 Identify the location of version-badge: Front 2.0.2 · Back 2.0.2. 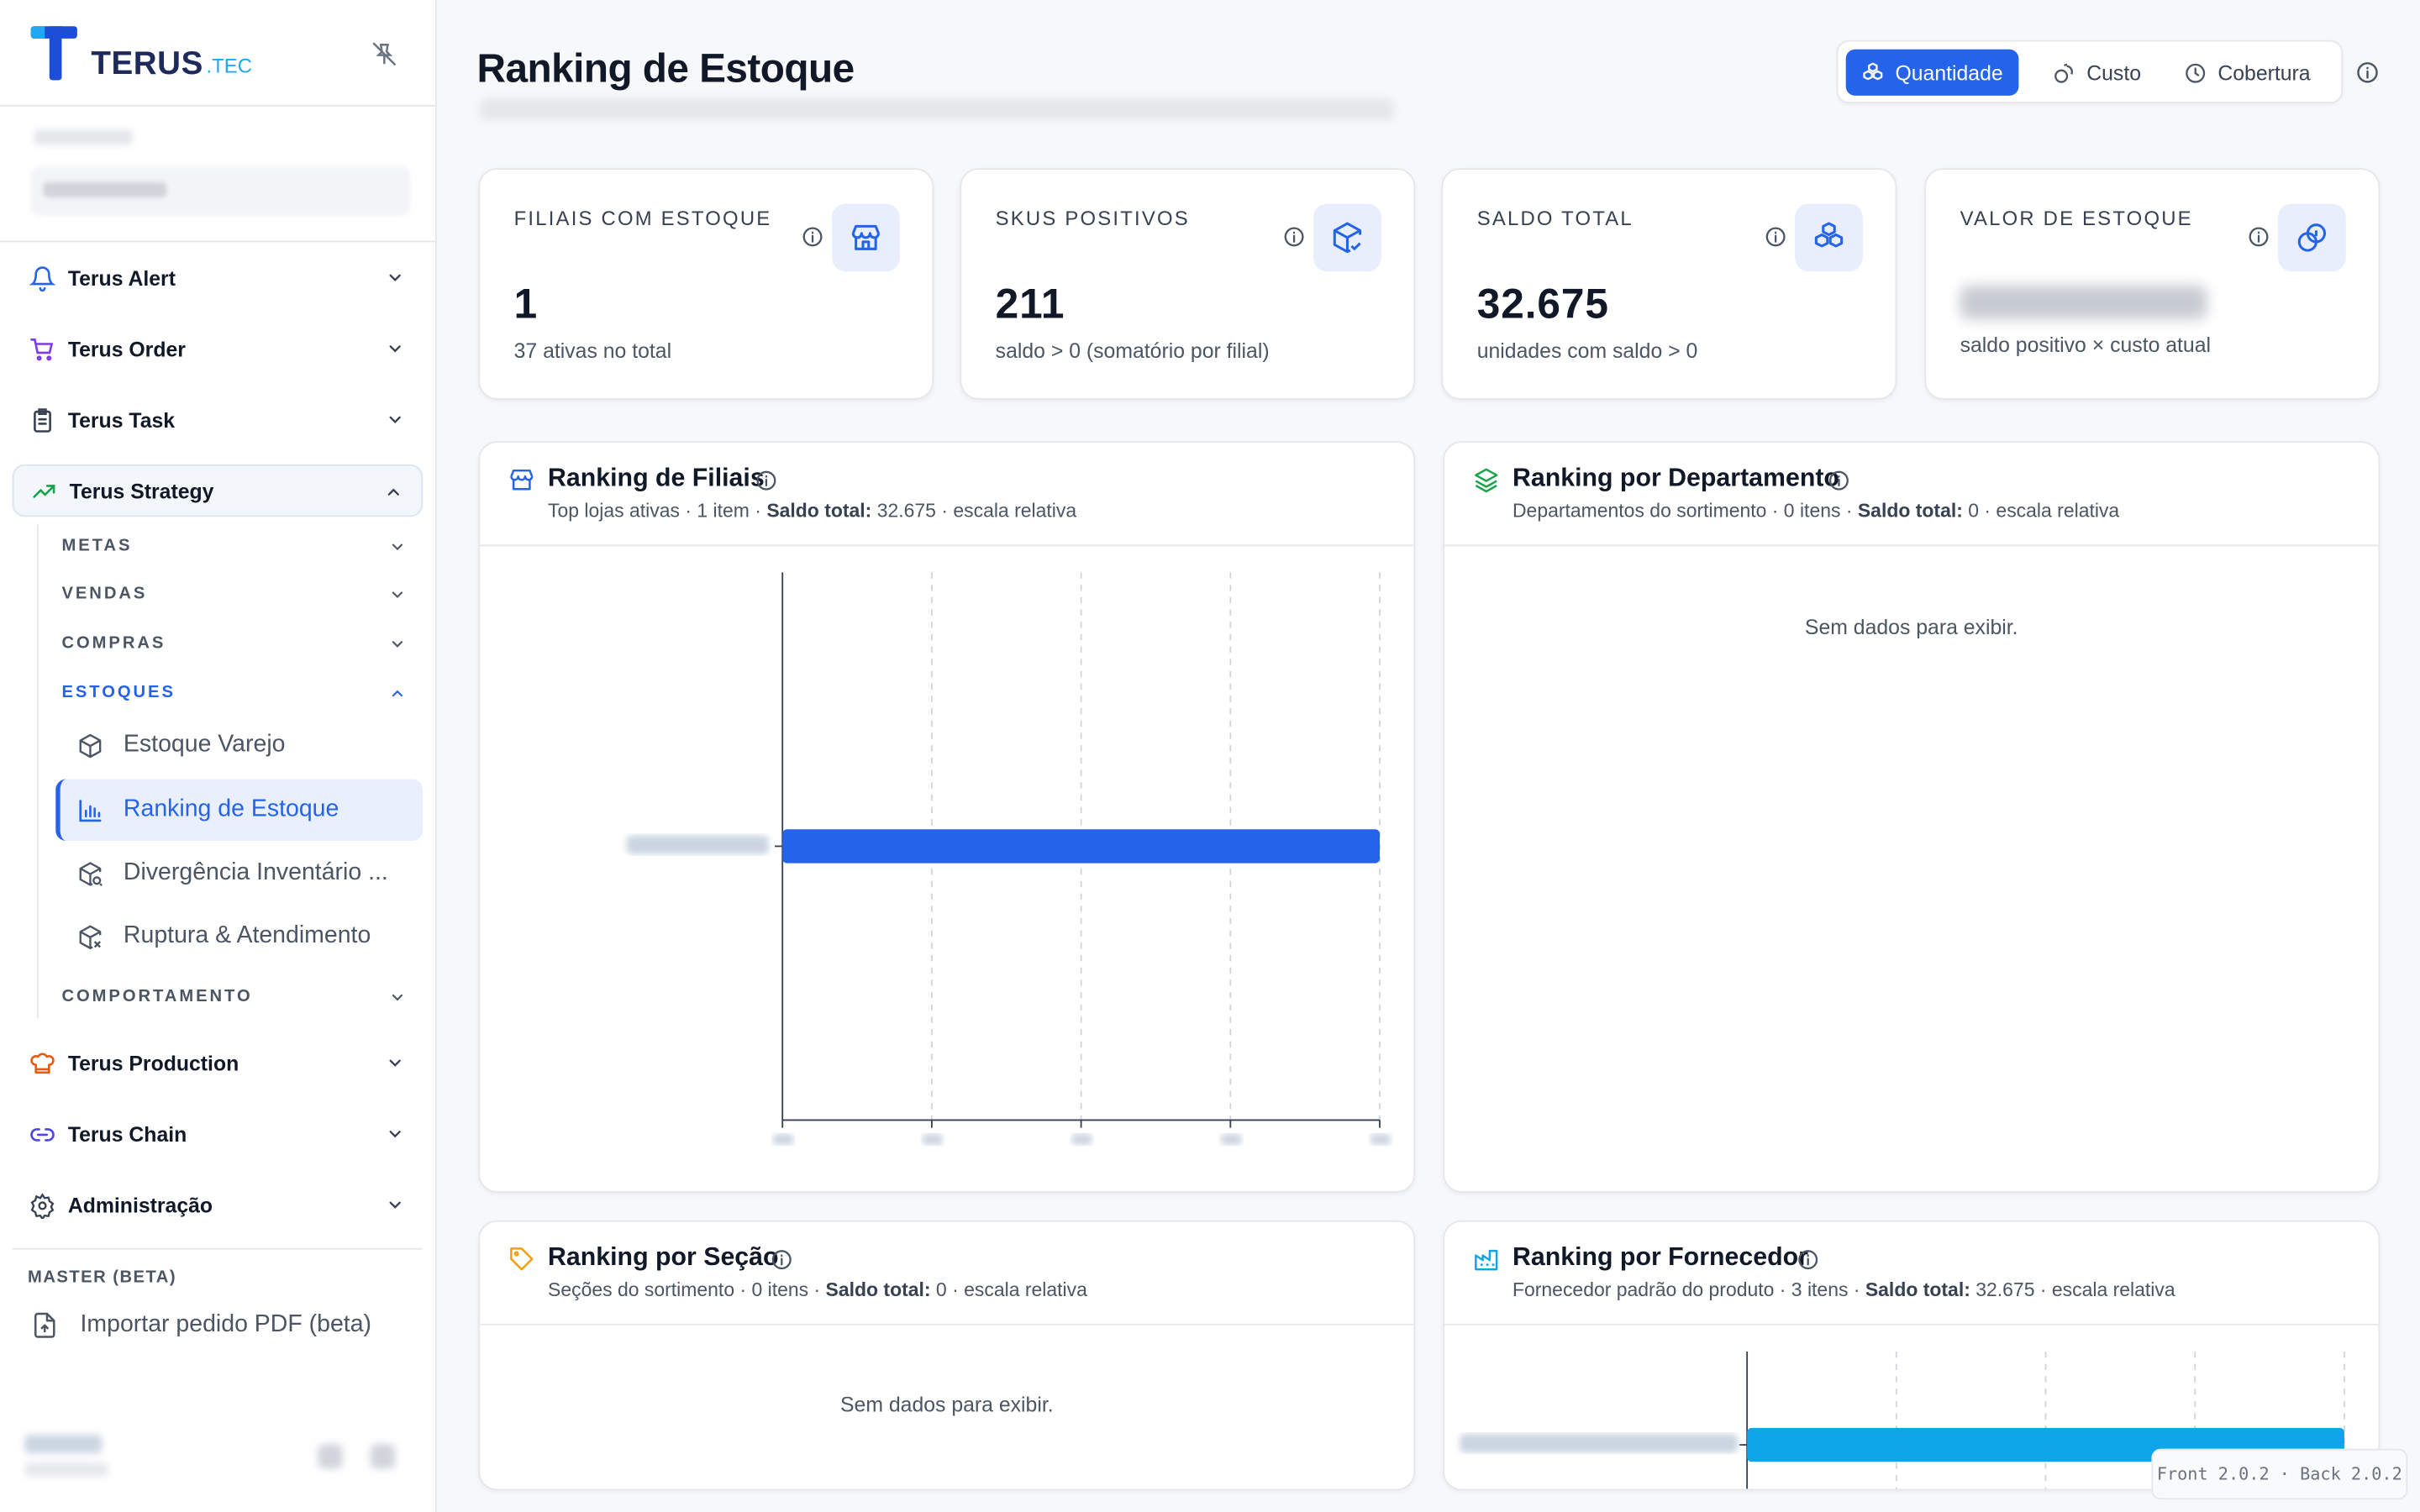
(2279, 1474).